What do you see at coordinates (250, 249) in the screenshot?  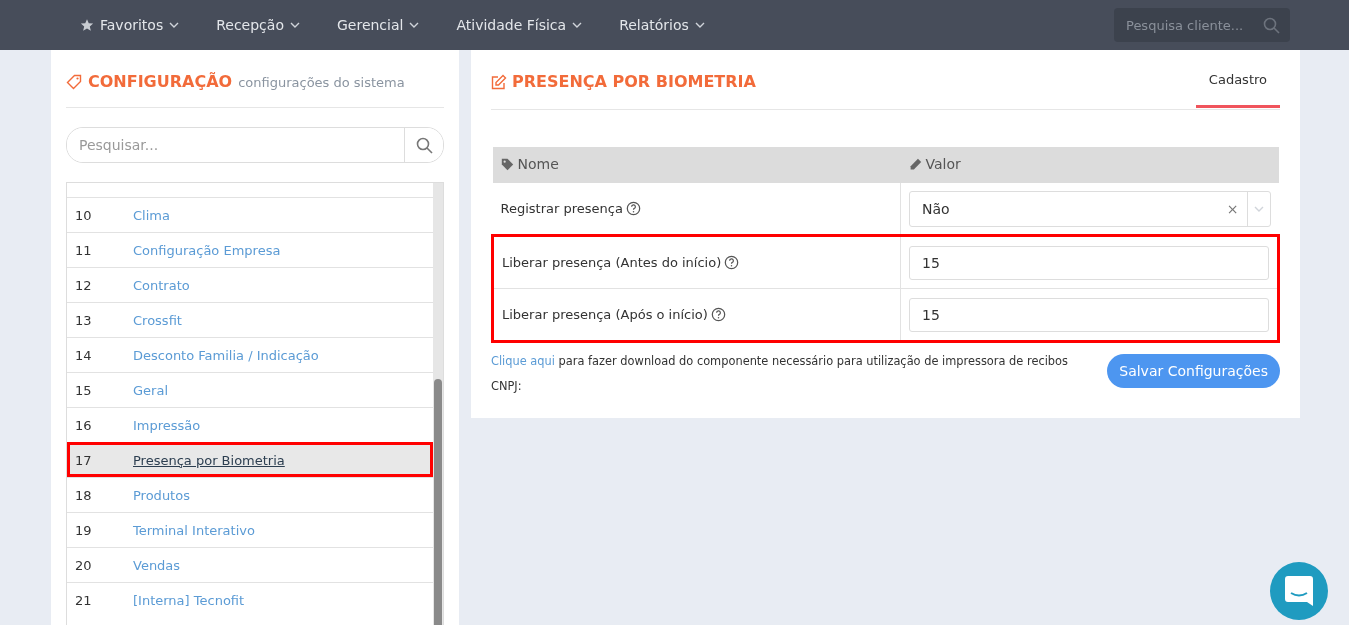 I see `config-list-row: 11 Configuração Empresa` at bounding box center [250, 249].